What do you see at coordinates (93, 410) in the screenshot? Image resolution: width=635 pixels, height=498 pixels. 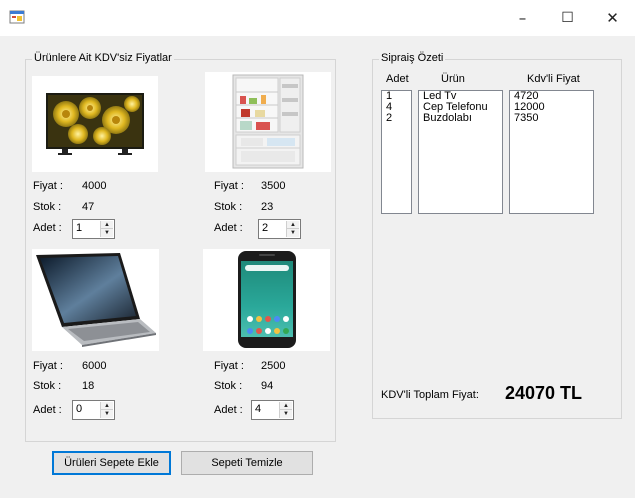 I see `product-3-qty-stepper: 0 ▲ ▼` at bounding box center [93, 410].